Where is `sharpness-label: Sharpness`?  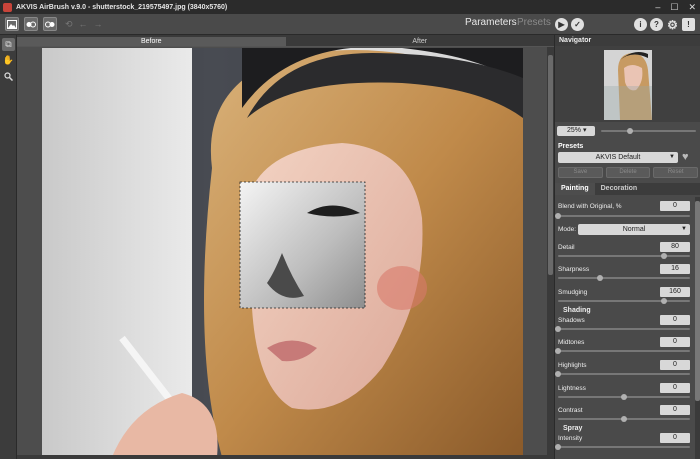 sharpness-label: Sharpness is located at coordinates (574, 269).